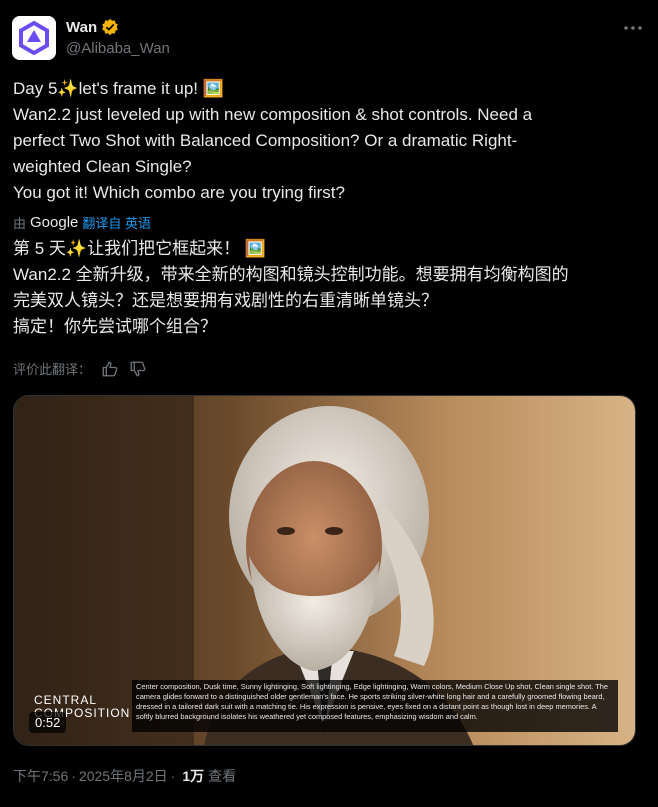  Describe the element at coordinates (40, 776) in the screenshot. I see `post-time: 下午7:56` at that location.